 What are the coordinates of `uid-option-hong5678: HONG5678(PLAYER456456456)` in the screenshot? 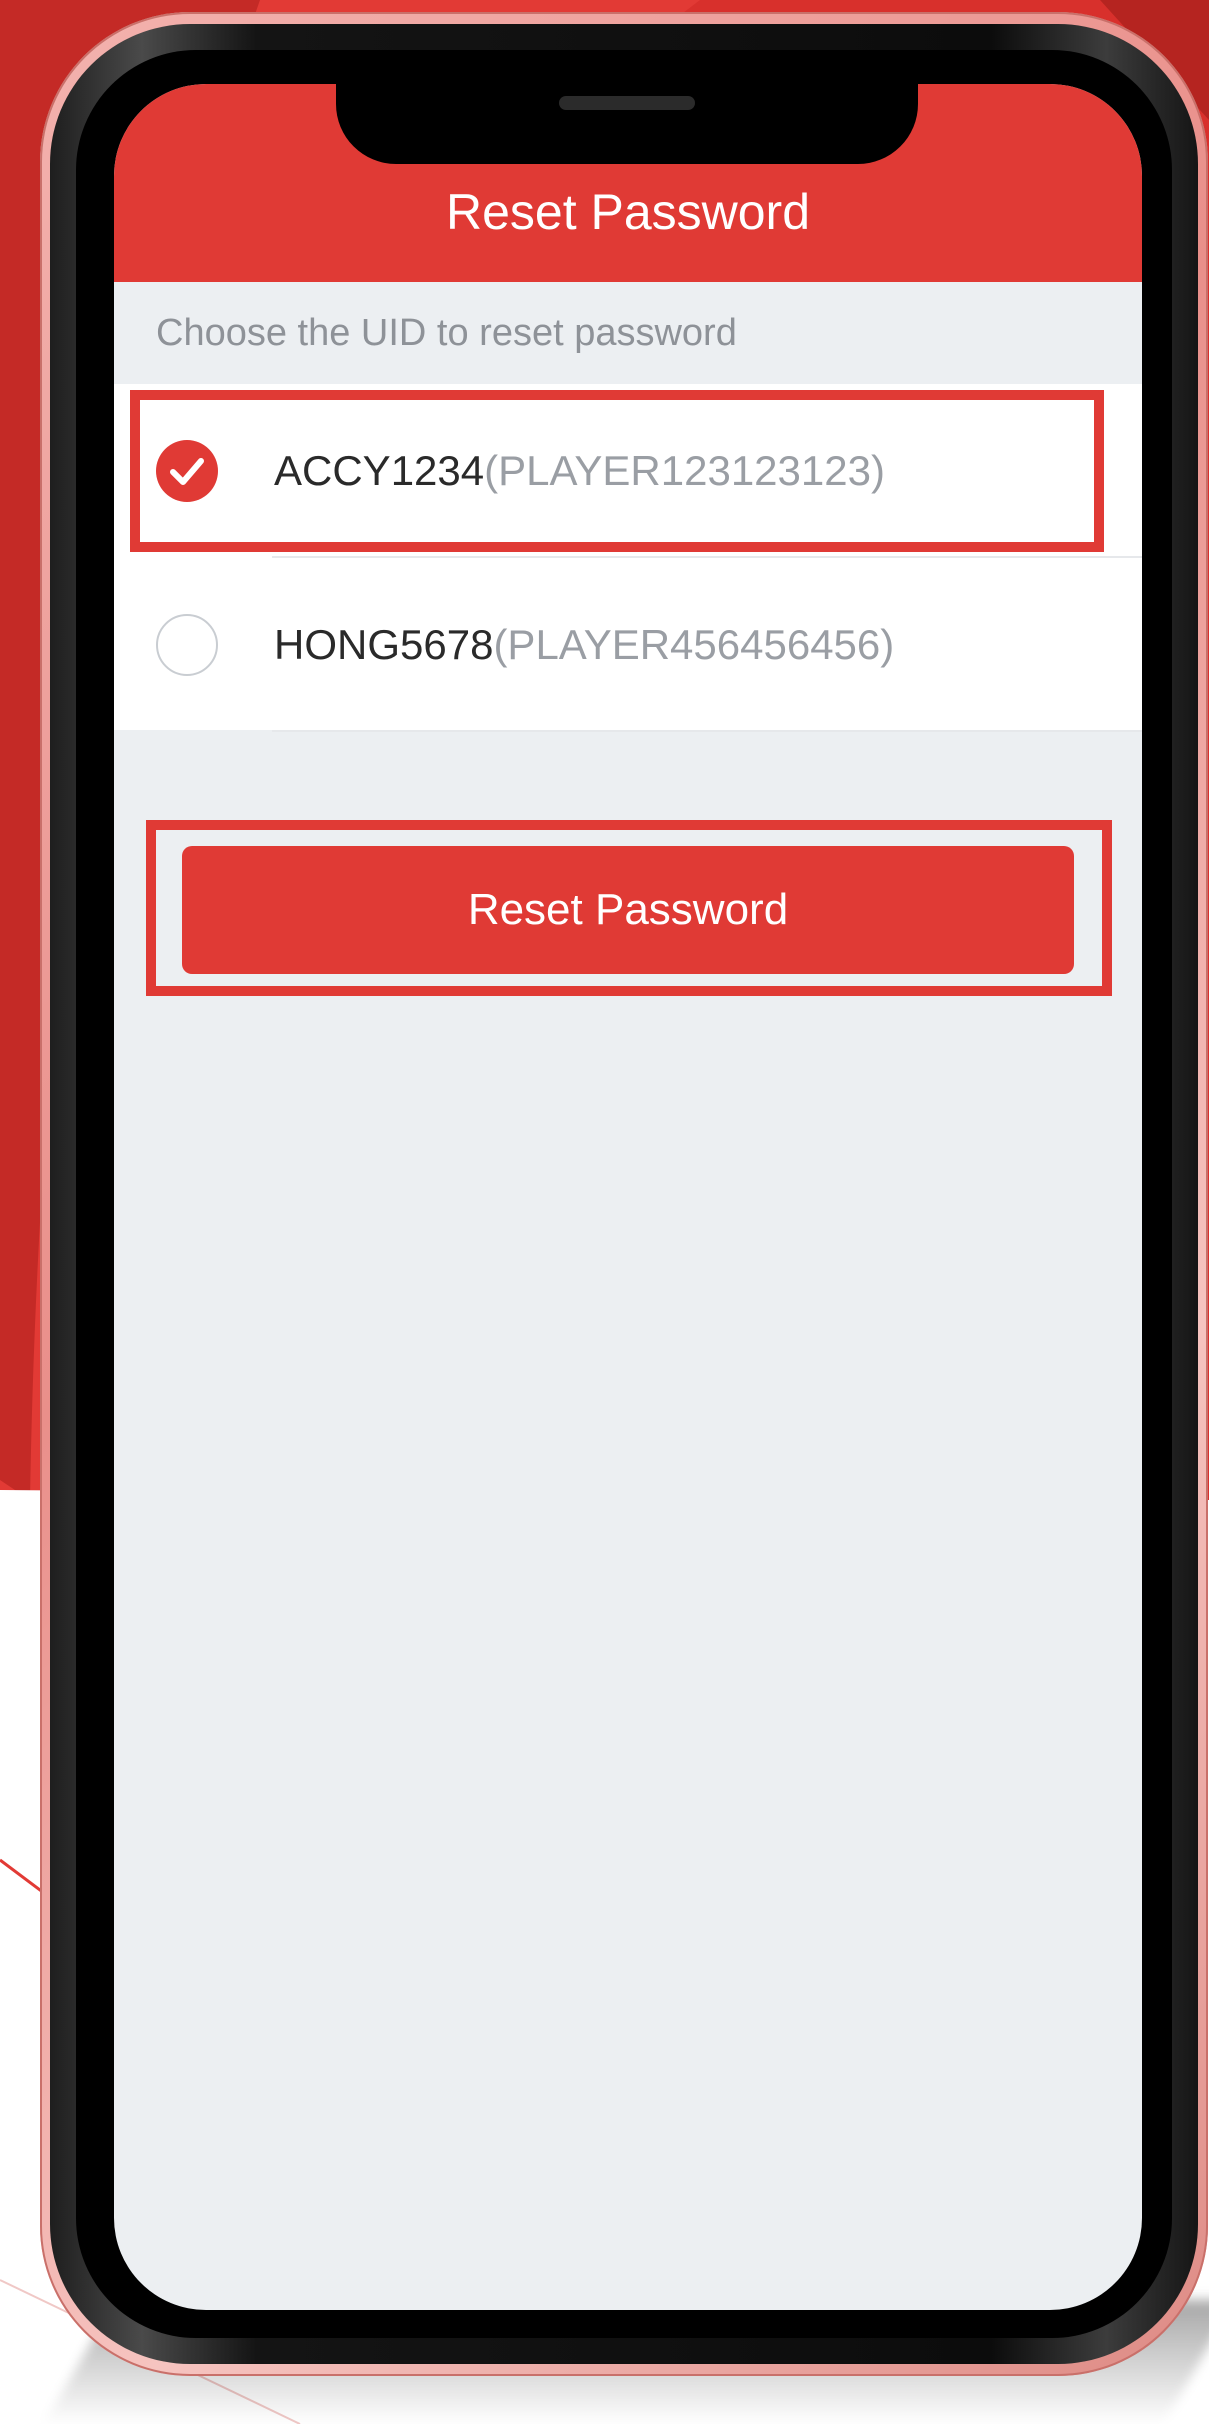 It's located at (628, 645).